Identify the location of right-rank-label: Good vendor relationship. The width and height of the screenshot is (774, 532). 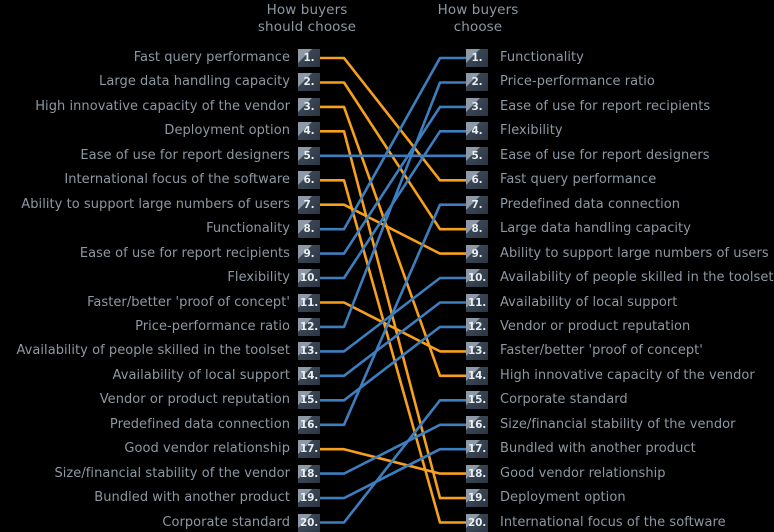
(583, 473).